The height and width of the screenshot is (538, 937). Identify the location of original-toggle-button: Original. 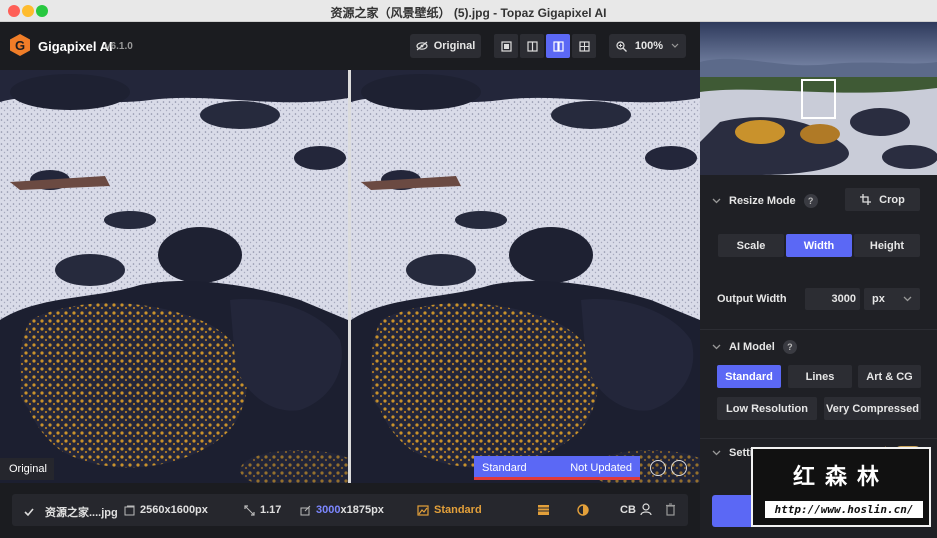
(445, 46).